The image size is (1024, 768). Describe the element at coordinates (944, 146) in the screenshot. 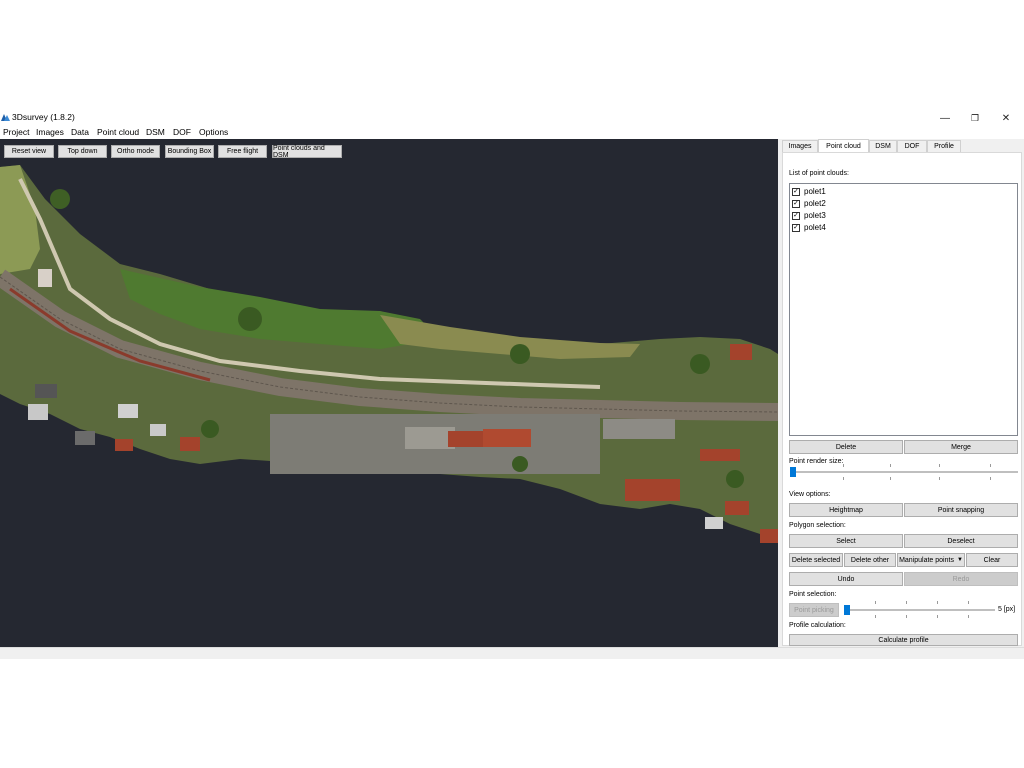

I see `tab-profile: Profile` at that location.